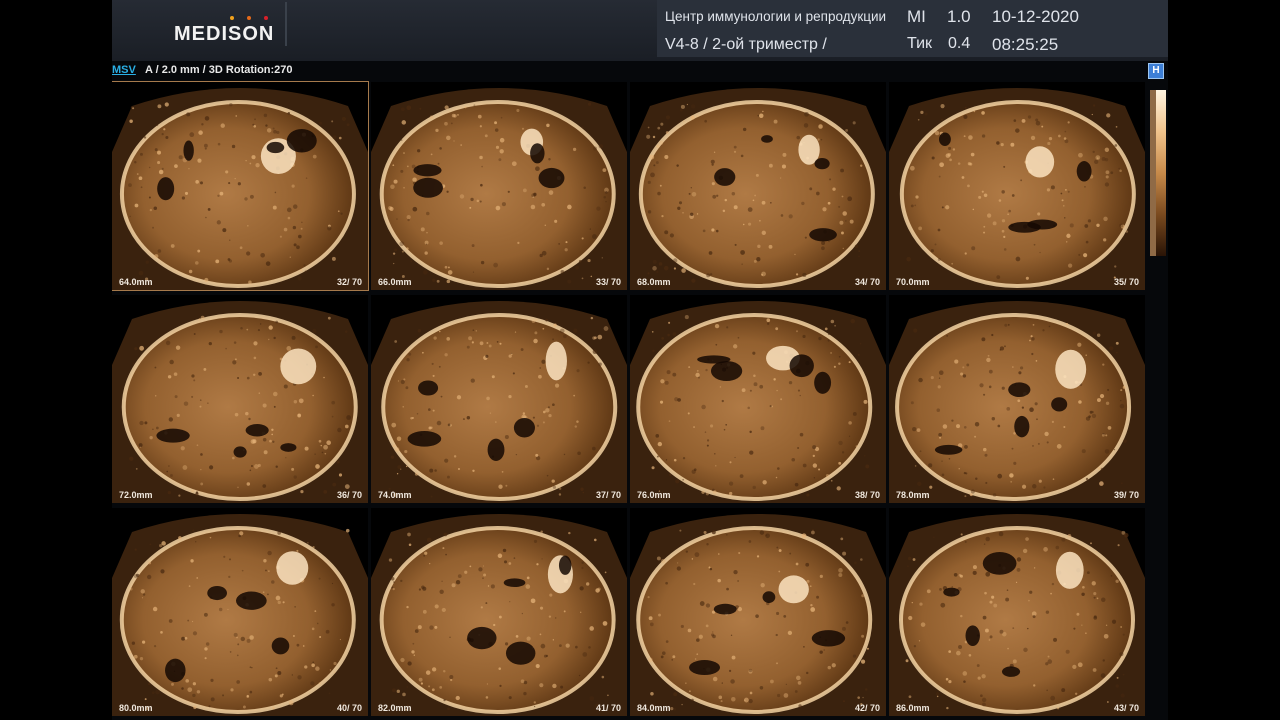  I want to click on slice-depth-label: 68.0mm, so click(654, 282).